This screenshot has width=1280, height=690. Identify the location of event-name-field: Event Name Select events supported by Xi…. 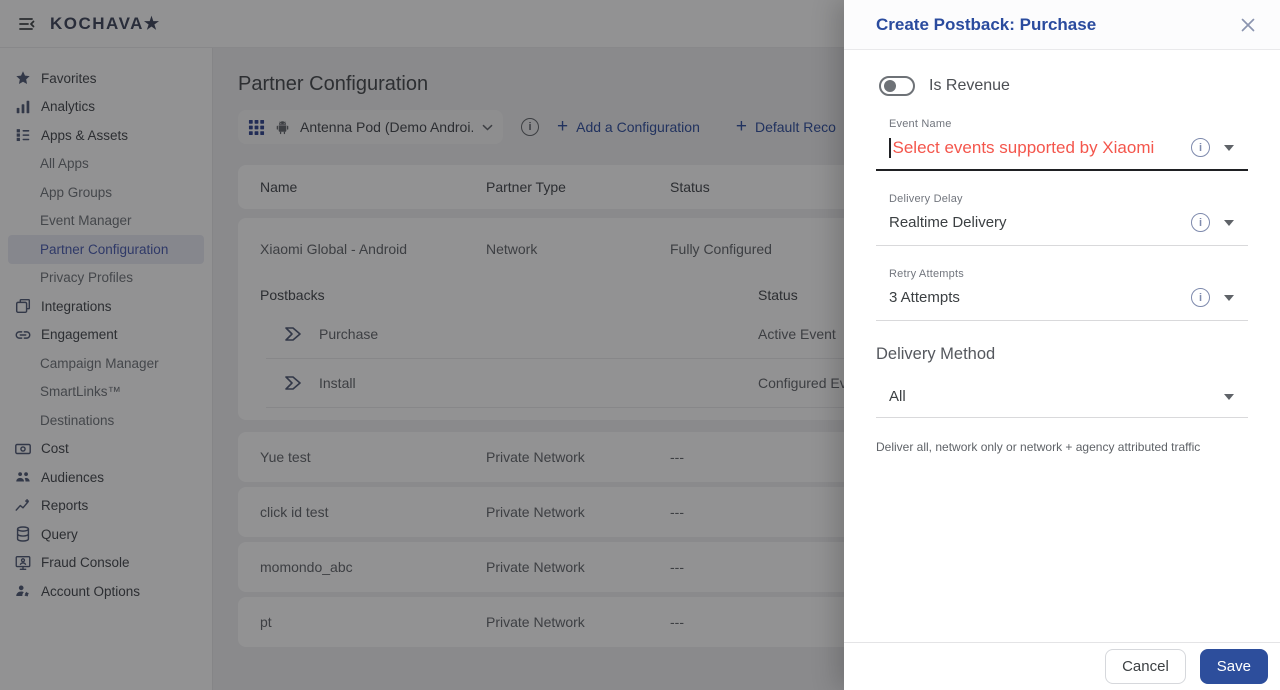
(1062, 144).